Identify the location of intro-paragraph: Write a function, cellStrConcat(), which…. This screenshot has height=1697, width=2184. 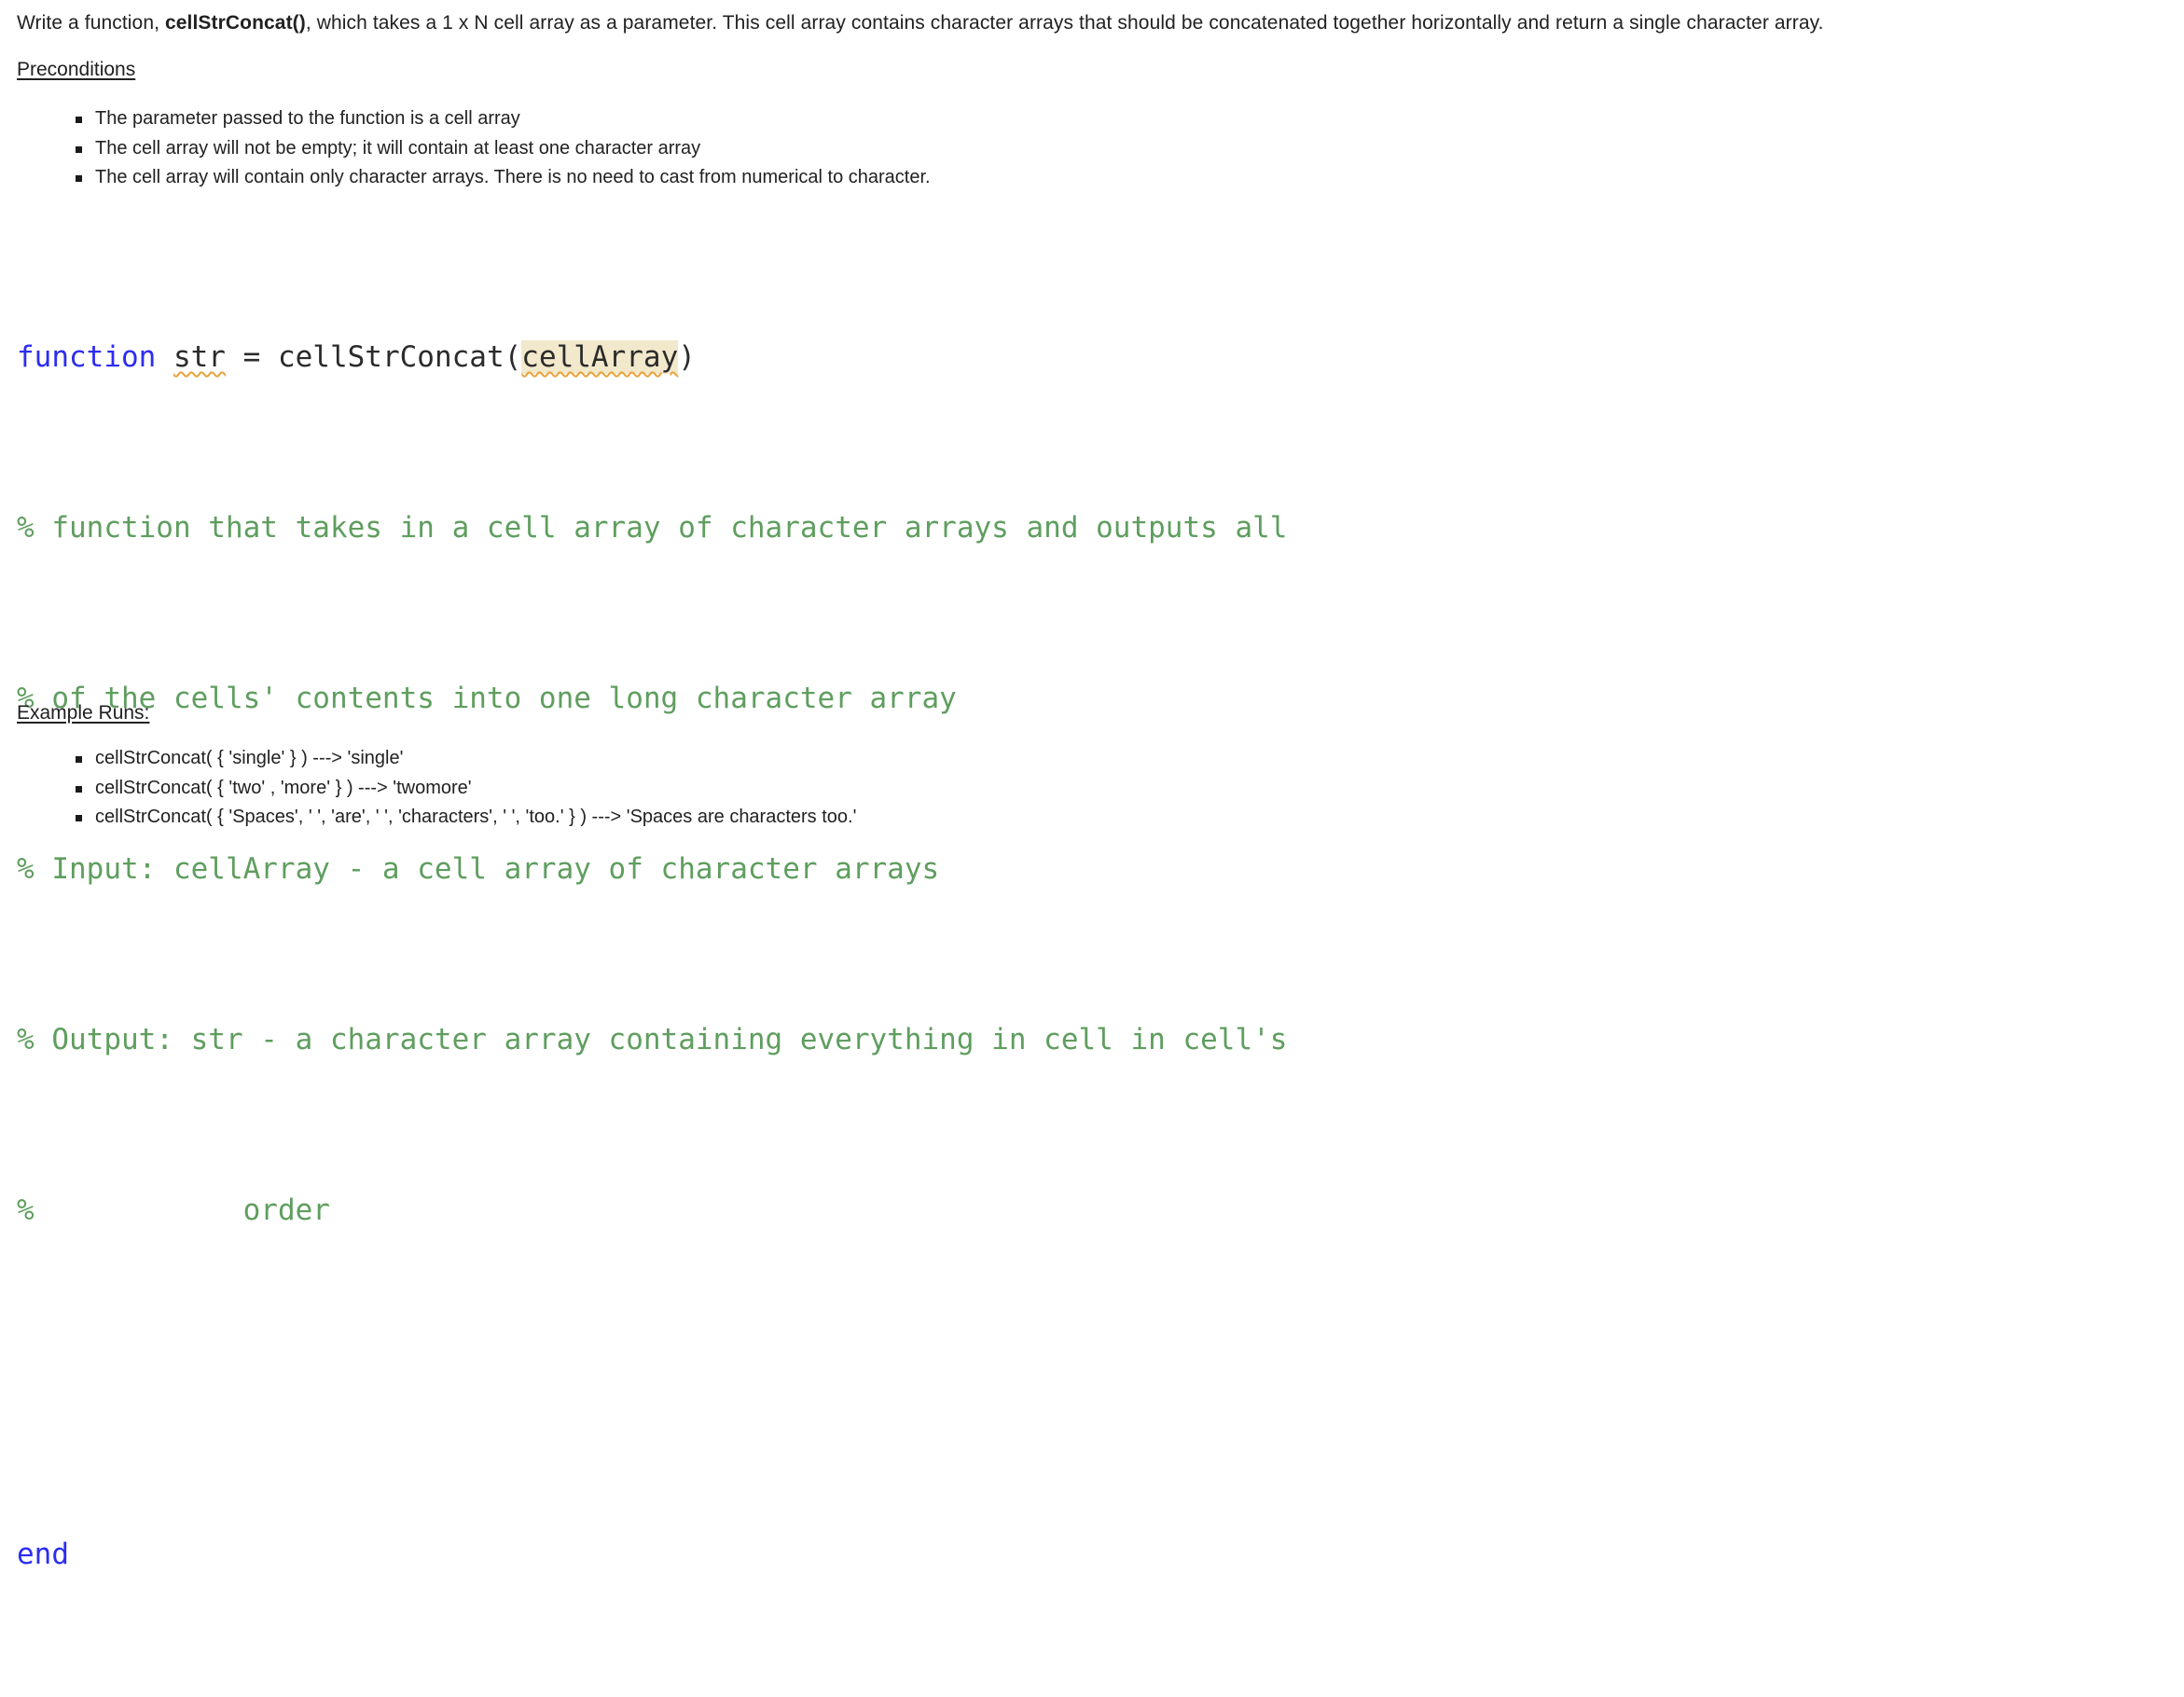
(920, 23).